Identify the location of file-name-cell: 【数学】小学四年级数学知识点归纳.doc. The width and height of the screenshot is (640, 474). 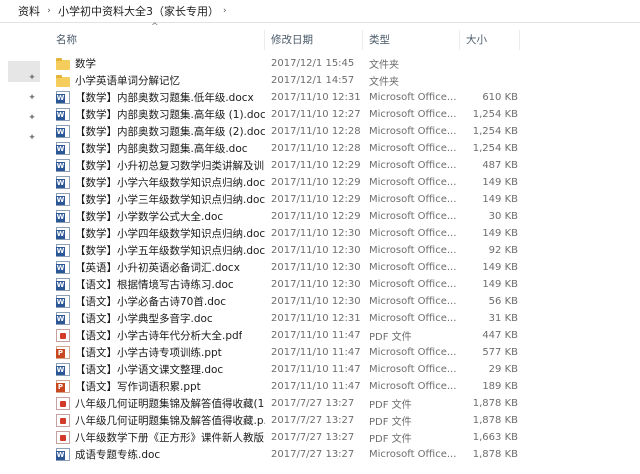
(157, 233).